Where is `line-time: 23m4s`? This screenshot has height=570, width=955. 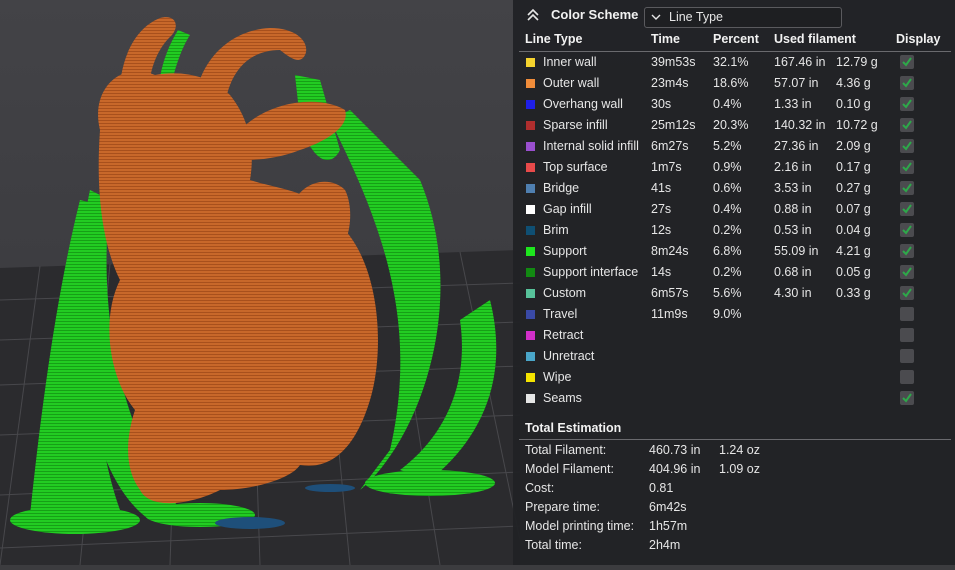 line-time: 23m4s is located at coordinates (670, 83).